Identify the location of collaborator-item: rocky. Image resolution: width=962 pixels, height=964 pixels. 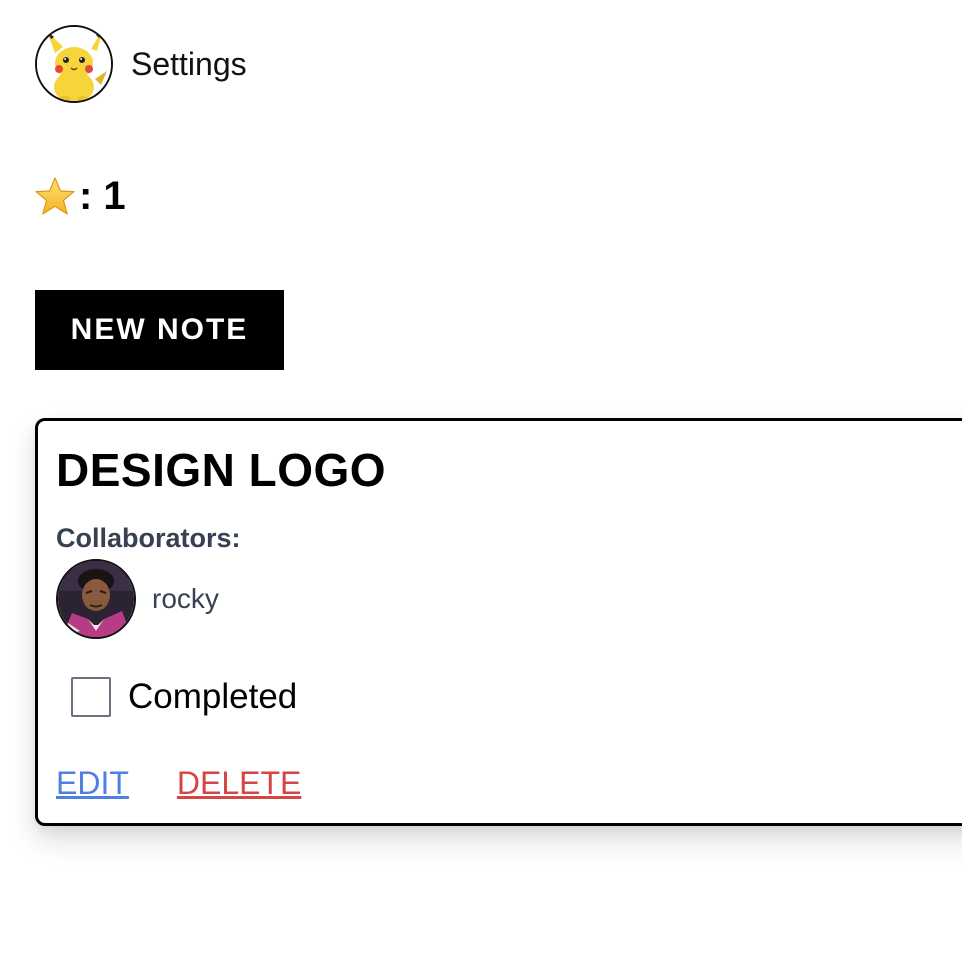
(137, 599).